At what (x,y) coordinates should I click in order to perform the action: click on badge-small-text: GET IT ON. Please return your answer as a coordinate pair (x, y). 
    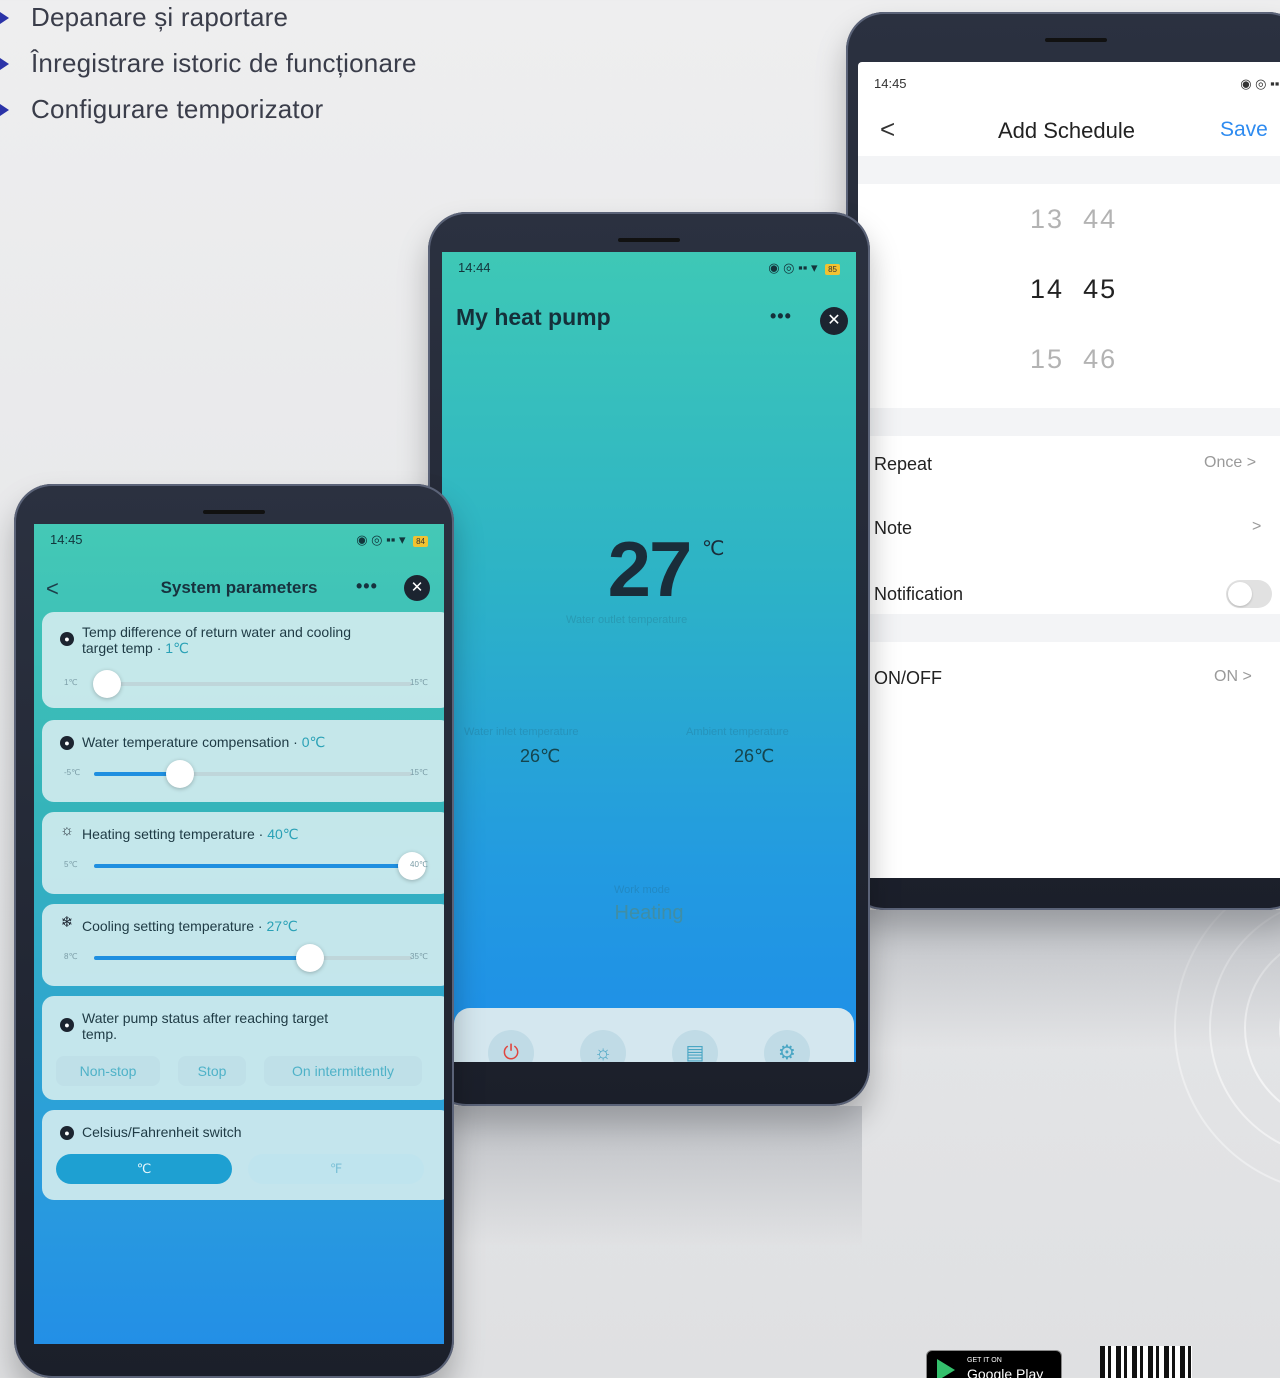
    Looking at the image, I should click on (984, 1360).